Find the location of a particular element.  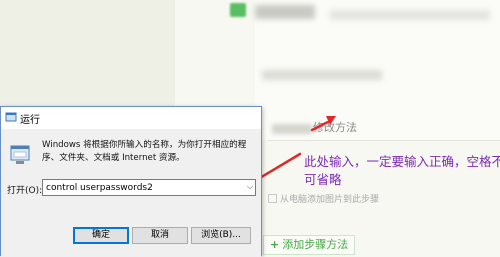

dialog-titlebar: 运行 is located at coordinates (131, 118).